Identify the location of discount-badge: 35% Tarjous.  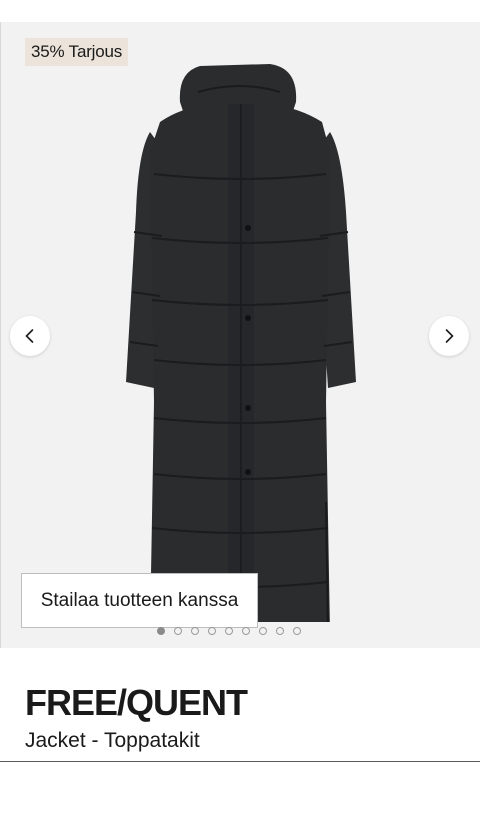
(77, 52).